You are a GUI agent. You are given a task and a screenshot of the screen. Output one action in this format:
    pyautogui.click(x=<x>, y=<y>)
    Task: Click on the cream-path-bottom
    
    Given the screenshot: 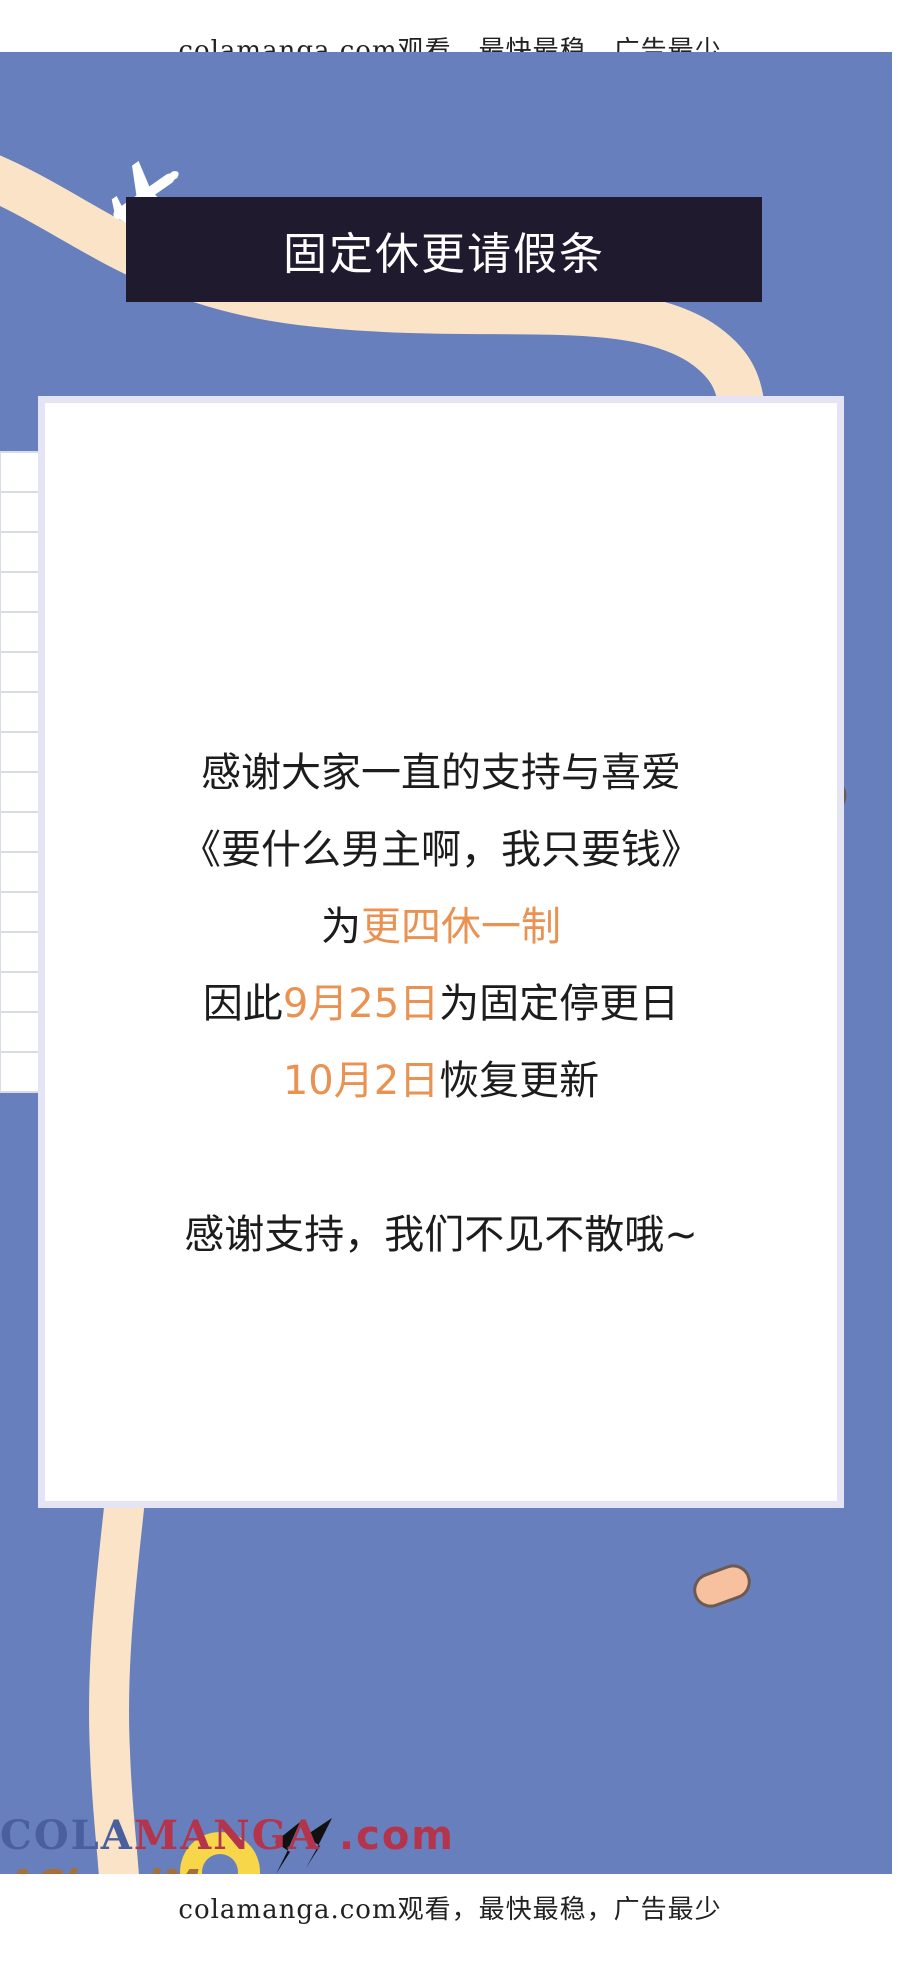 What is the action you would take?
    pyautogui.click(x=119, y=1662)
    